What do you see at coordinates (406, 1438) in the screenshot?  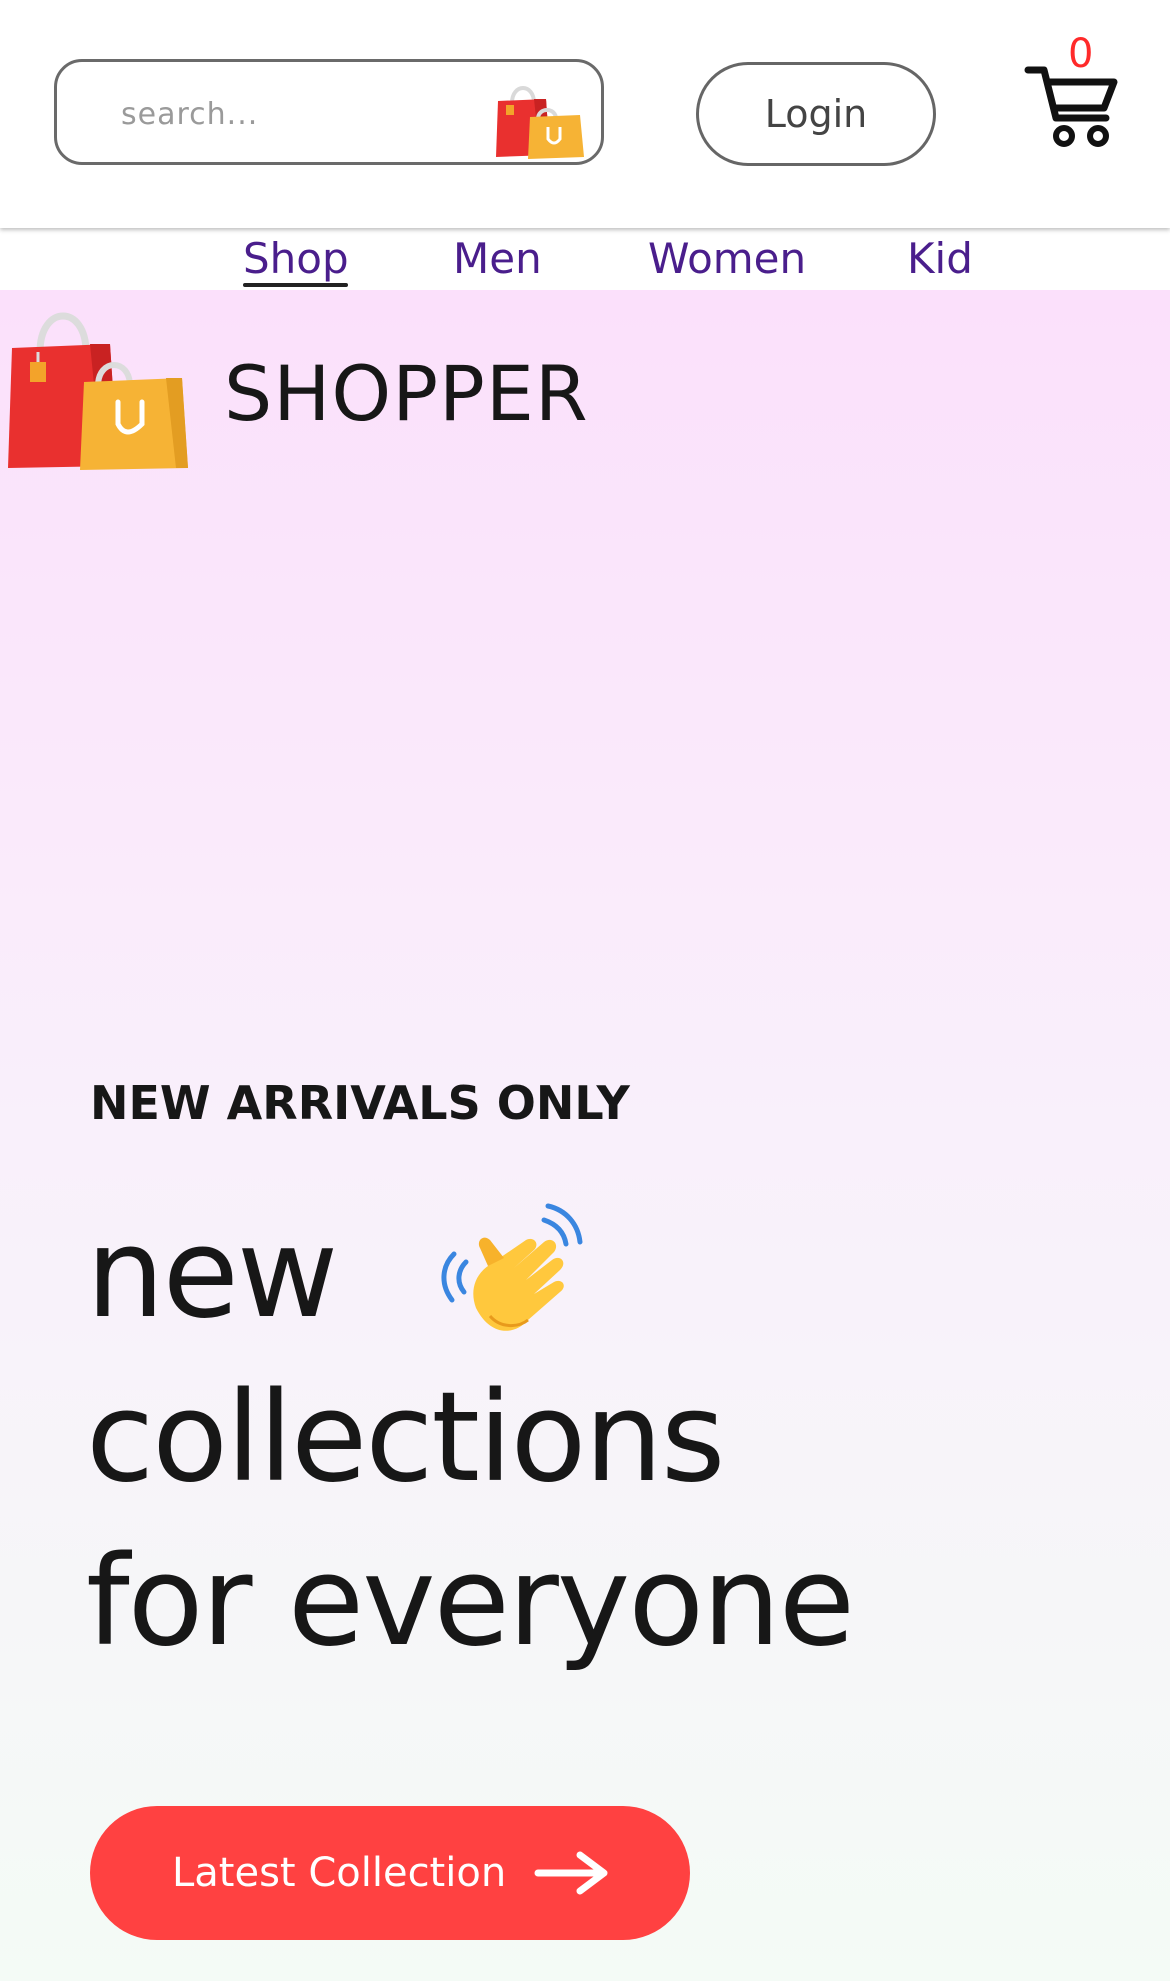 I see `hero-headline-line-2: collections` at bounding box center [406, 1438].